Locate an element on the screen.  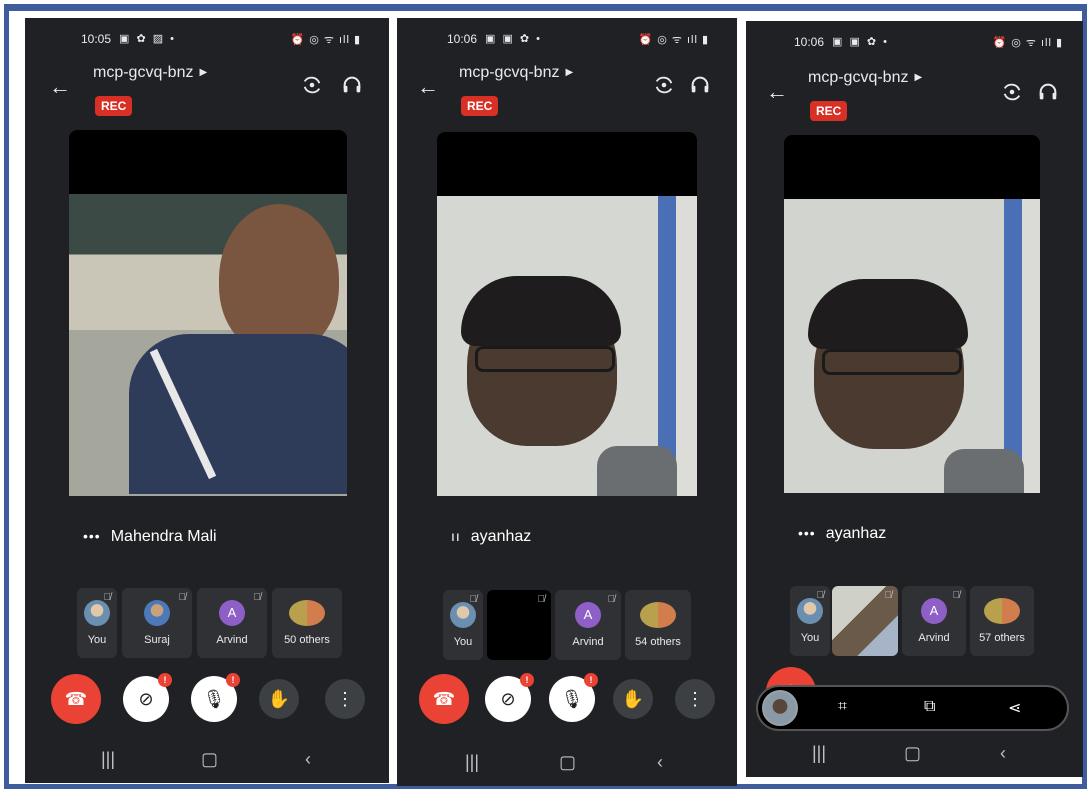
android-nav-bar: ||| ▢ ‹ is located at coordinates (567, 763).